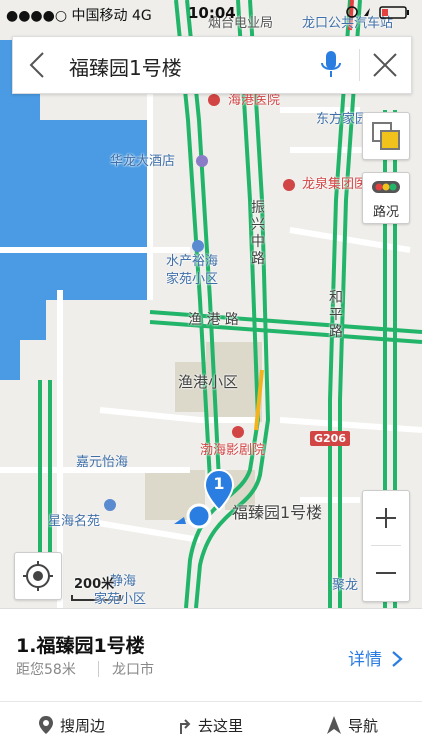 This screenshot has width=422, height=751. I want to click on traffic-light-icon, so click(386, 187).